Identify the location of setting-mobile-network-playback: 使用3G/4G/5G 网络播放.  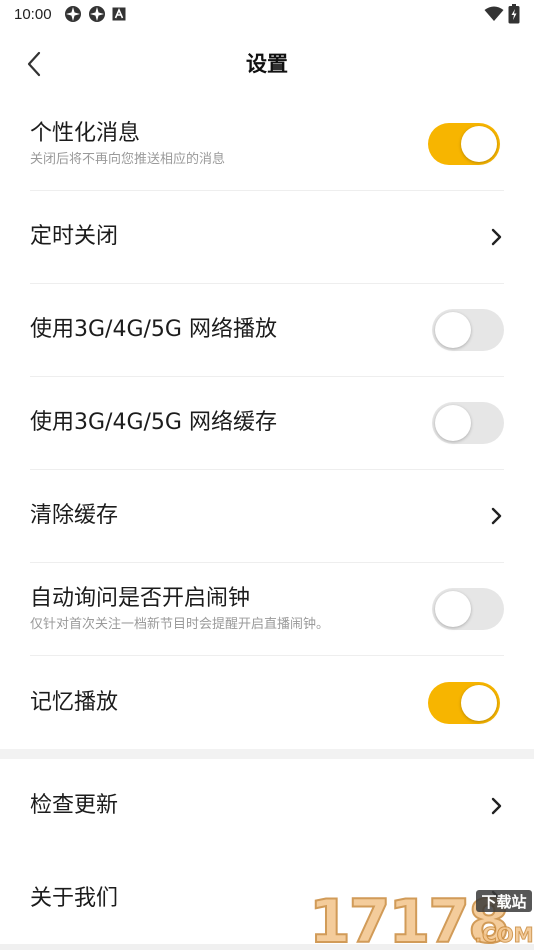
(267, 330).